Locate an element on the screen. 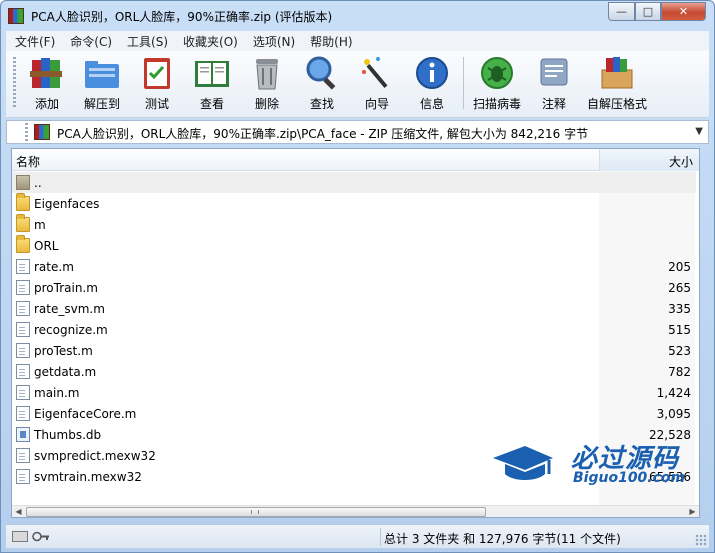 The image size is (715, 553). file-name: proTrain.m is located at coordinates (66, 288).